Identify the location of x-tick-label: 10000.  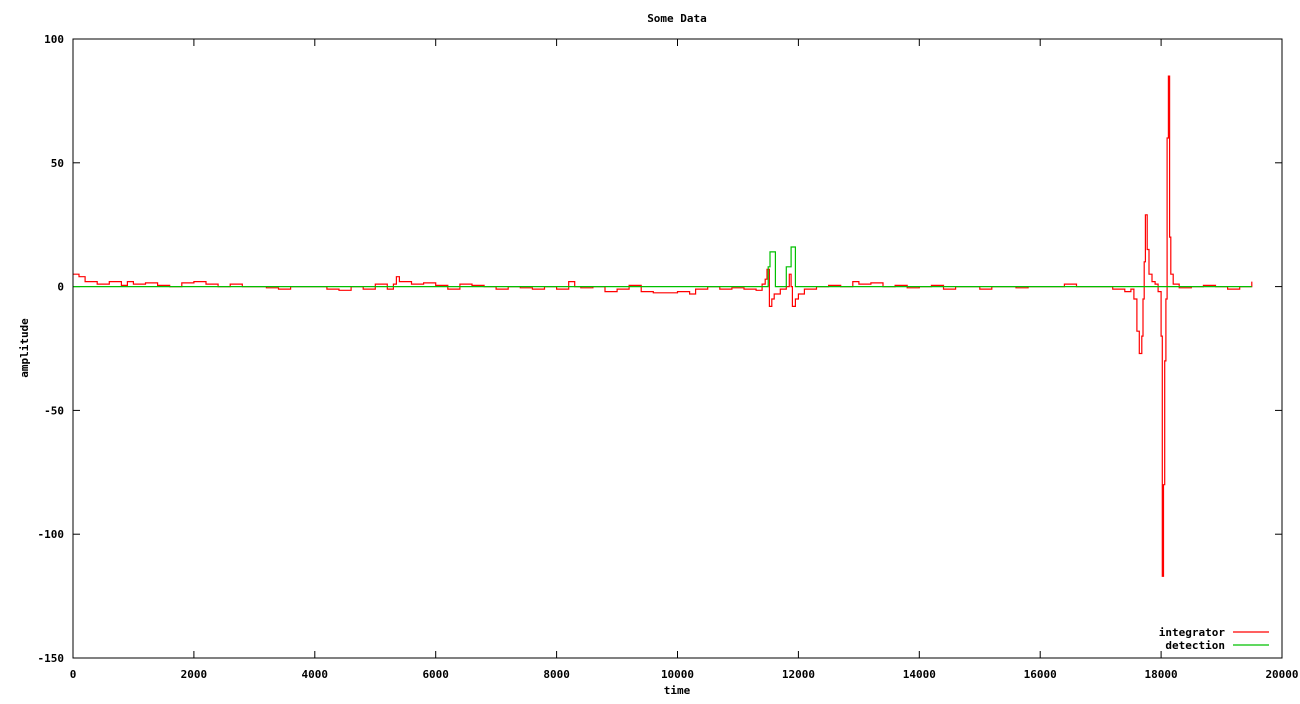
(677, 674).